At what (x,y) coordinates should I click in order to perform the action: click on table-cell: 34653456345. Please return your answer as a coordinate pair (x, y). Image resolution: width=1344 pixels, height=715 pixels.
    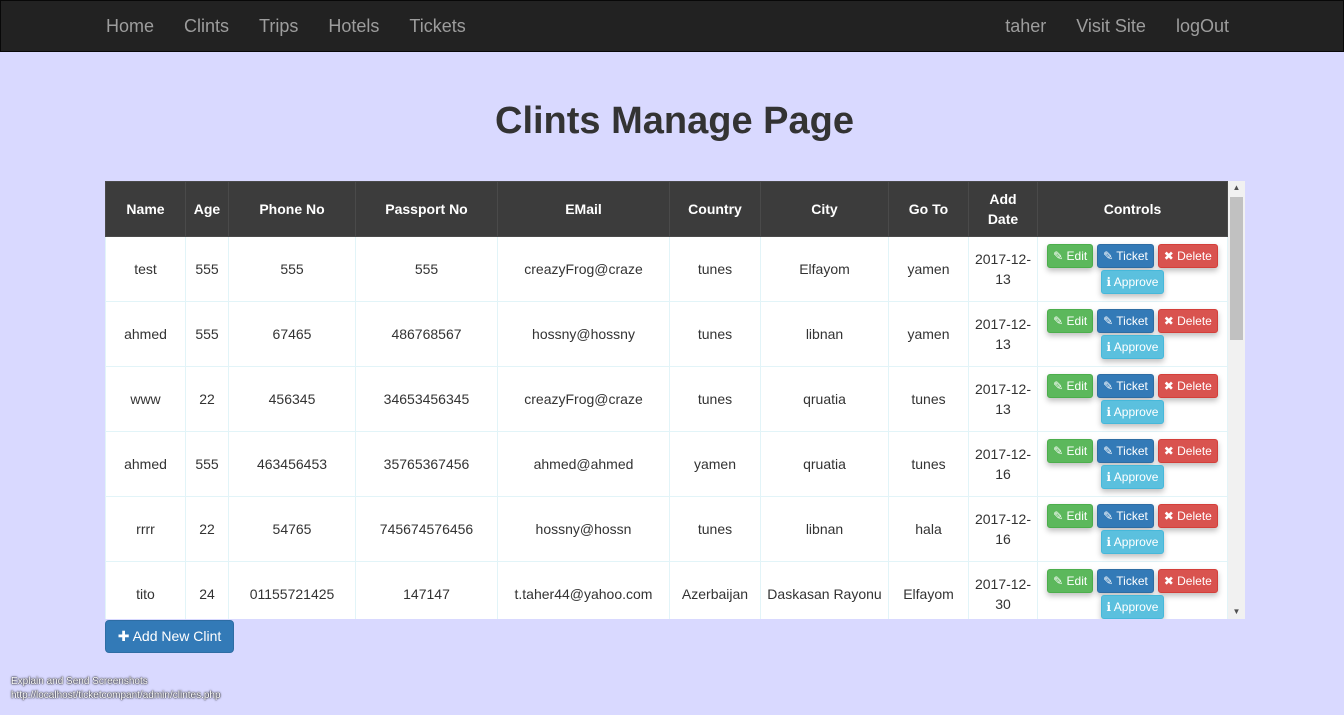
    Looking at the image, I should click on (426, 399).